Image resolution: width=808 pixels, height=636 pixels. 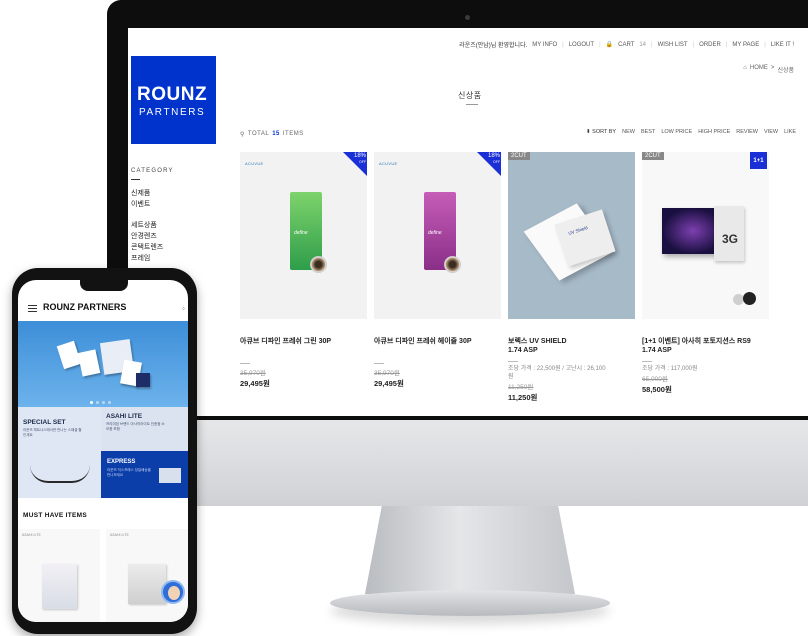 What do you see at coordinates (253, 373) in the screenshot?
I see `original-price: 35,970원` at bounding box center [253, 373].